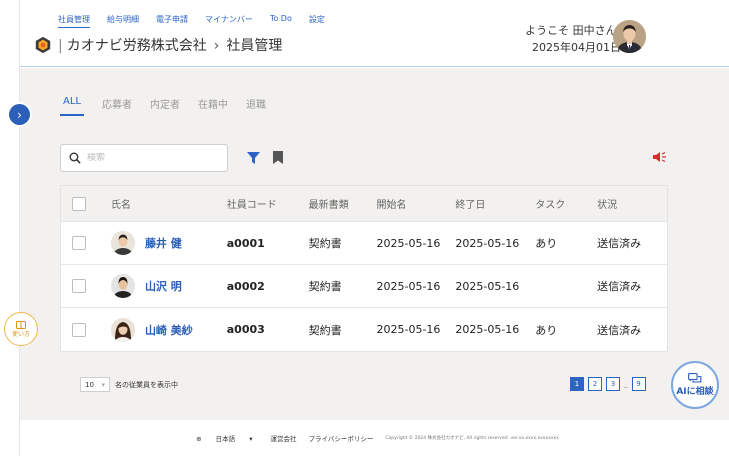 The image size is (729, 456). Describe the element at coordinates (566, 203) in the screenshot. I see `column-header-task: タスク` at that location.